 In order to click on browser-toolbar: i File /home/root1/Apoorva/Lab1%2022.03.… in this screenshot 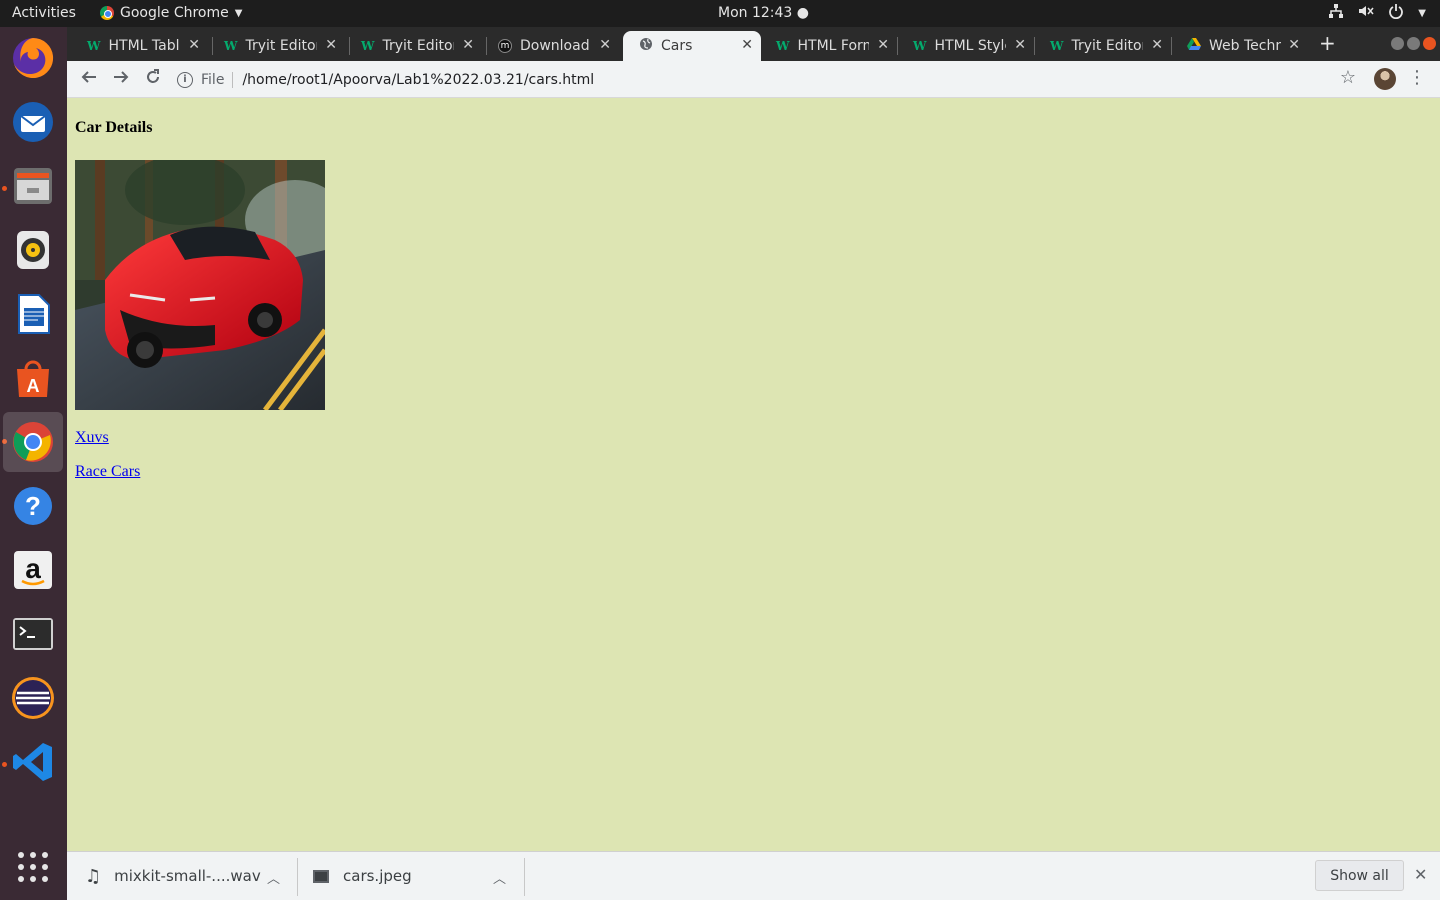, I will do `click(753, 79)`.